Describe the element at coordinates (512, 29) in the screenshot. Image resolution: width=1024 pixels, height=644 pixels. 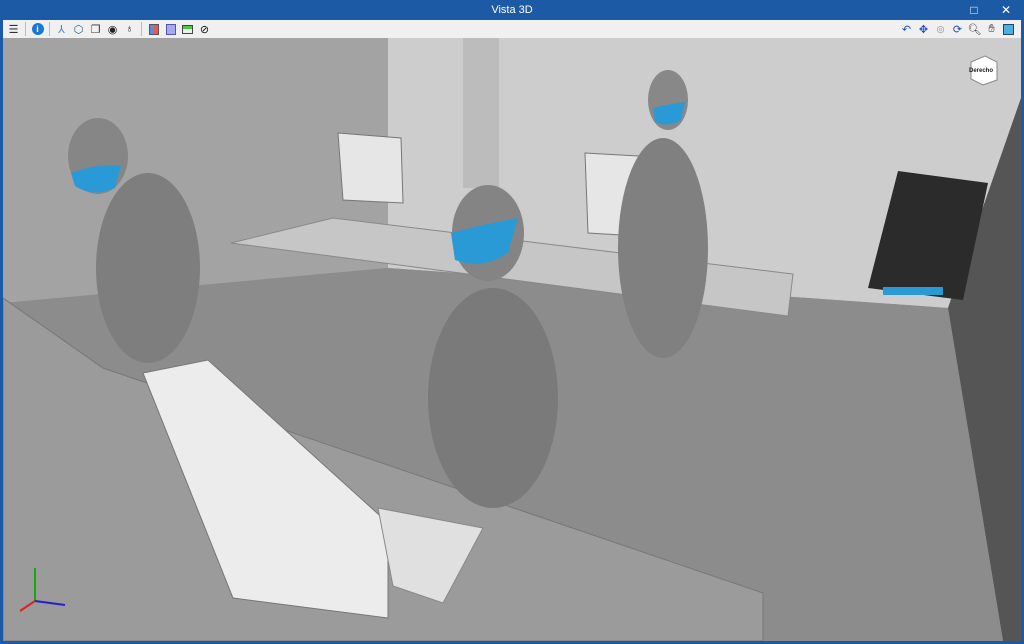
I see `toolbar: ☰ i ⅄ ⬡ ❐ ◉ ♁ ⊘ ↶ ✥ ⊚ ⟳ 🔍︎ ✋︎` at that location.